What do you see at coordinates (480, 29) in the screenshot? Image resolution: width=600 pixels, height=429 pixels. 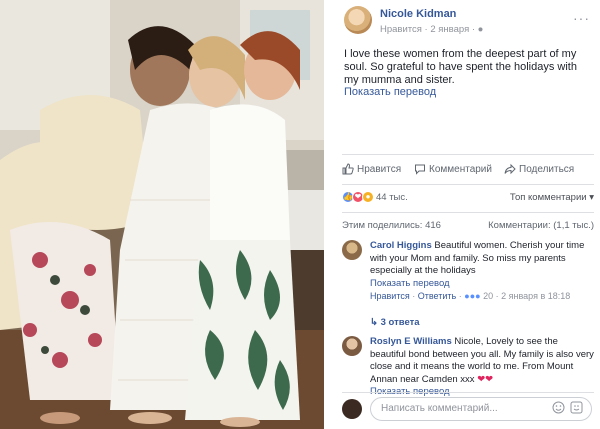 I see `globe-icon: ●` at bounding box center [480, 29].